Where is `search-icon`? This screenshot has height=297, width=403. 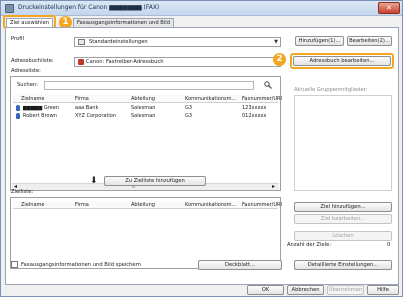
search-icon is located at coordinates (268, 85).